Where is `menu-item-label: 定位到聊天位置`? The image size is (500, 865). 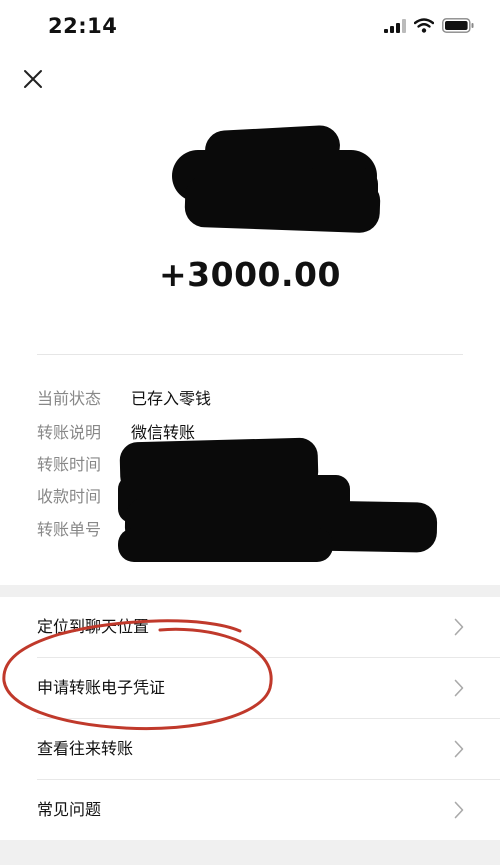 menu-item-label: 定位到聊天位置 is located at coordinates (93, 626).